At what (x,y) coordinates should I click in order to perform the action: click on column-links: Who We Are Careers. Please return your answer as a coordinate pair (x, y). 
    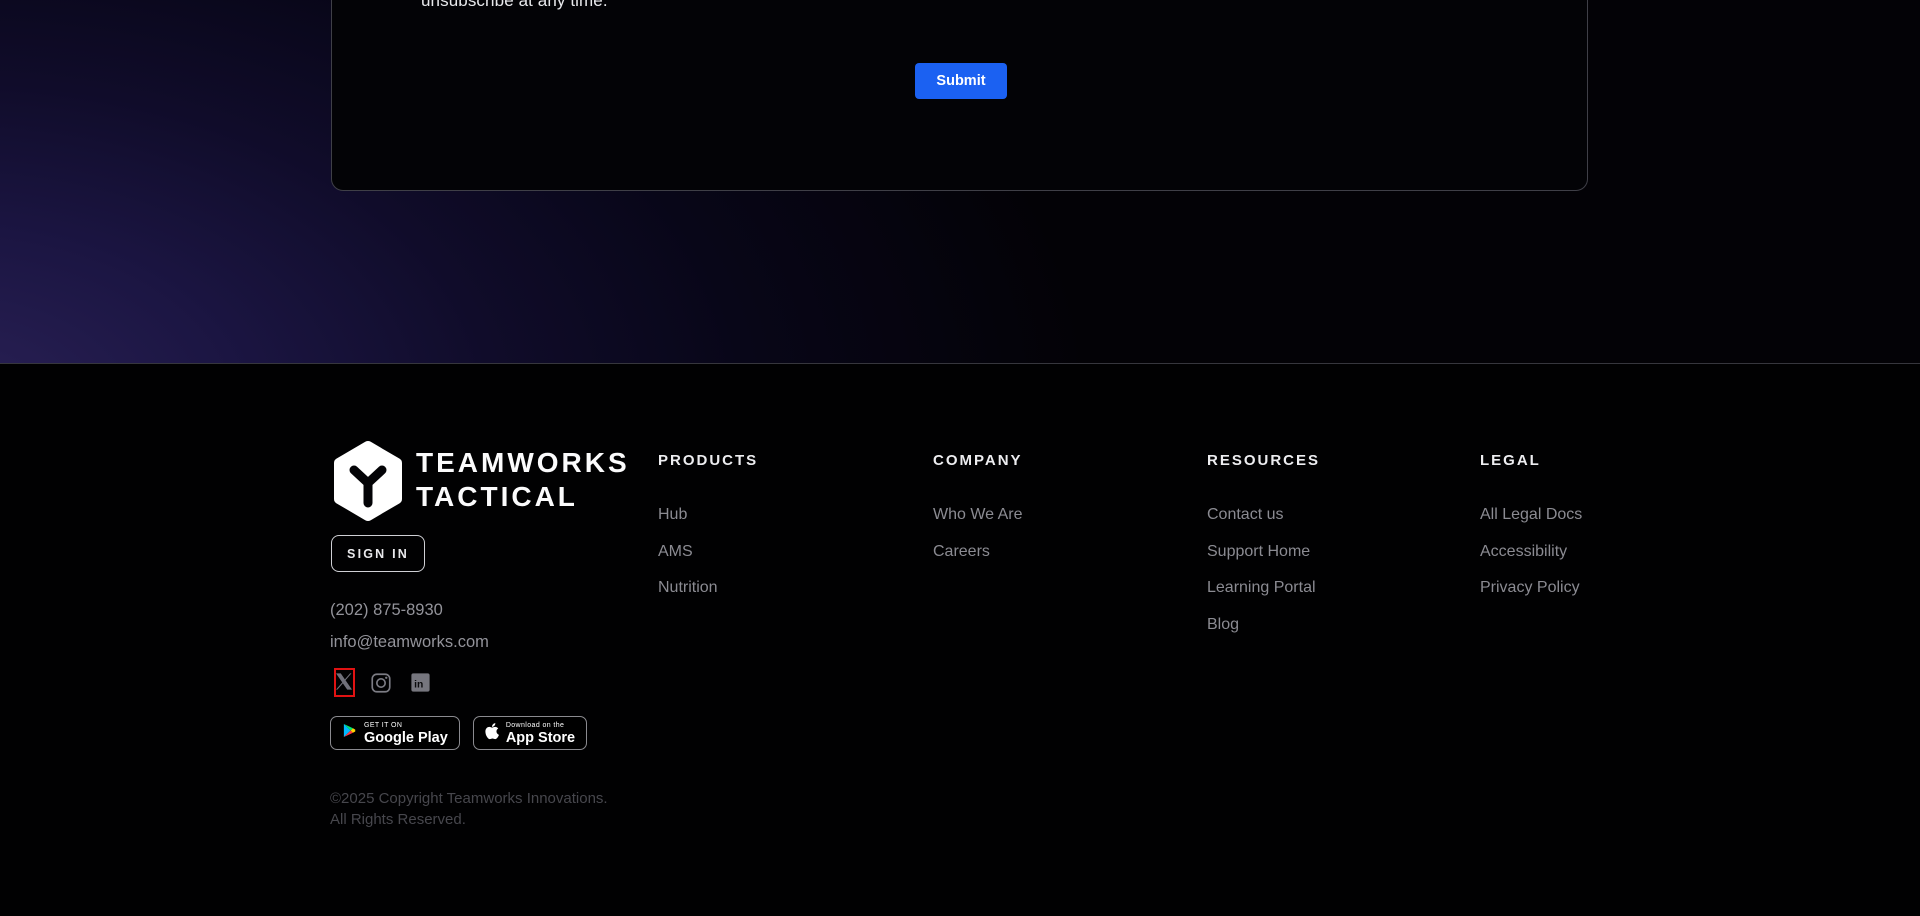
    Looking at the image, I should click on (1053, 533).